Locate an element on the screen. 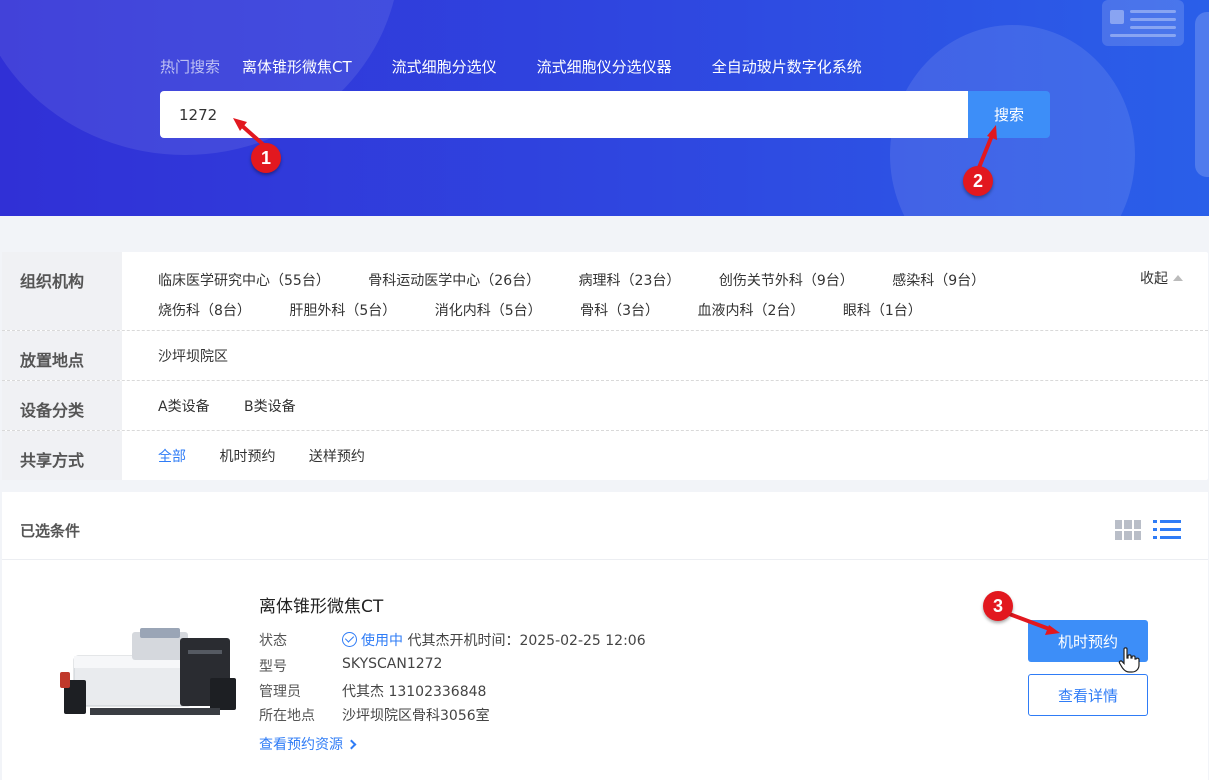  selected-conditions-title: 已选条件 is located at coordinates (50, 531).